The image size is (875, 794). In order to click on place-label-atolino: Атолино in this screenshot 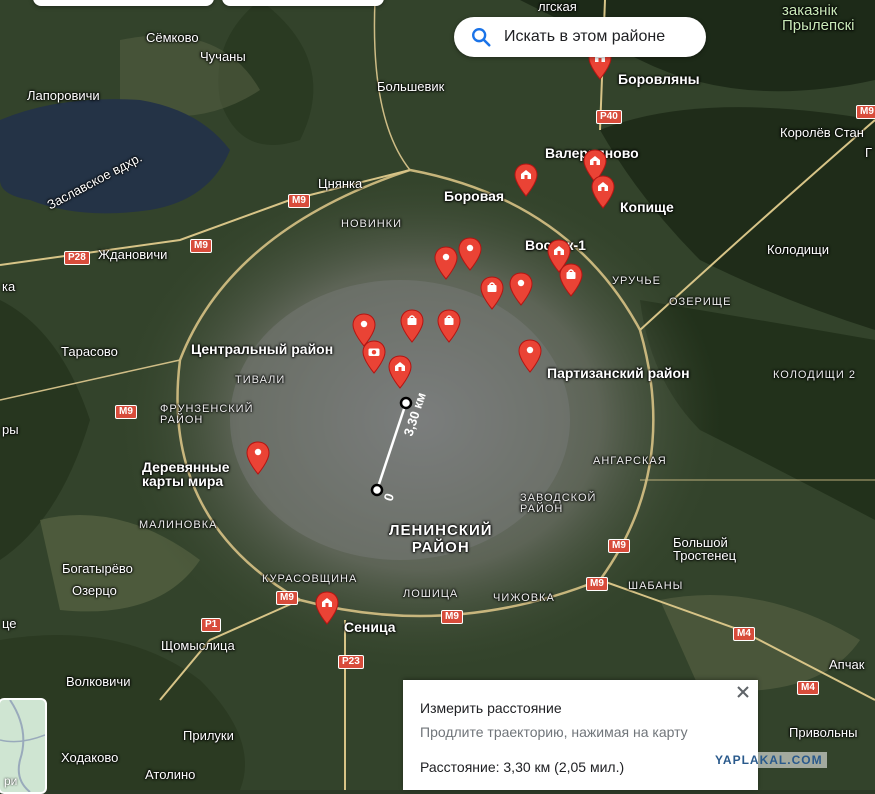, I will do `click(170, 774)`.